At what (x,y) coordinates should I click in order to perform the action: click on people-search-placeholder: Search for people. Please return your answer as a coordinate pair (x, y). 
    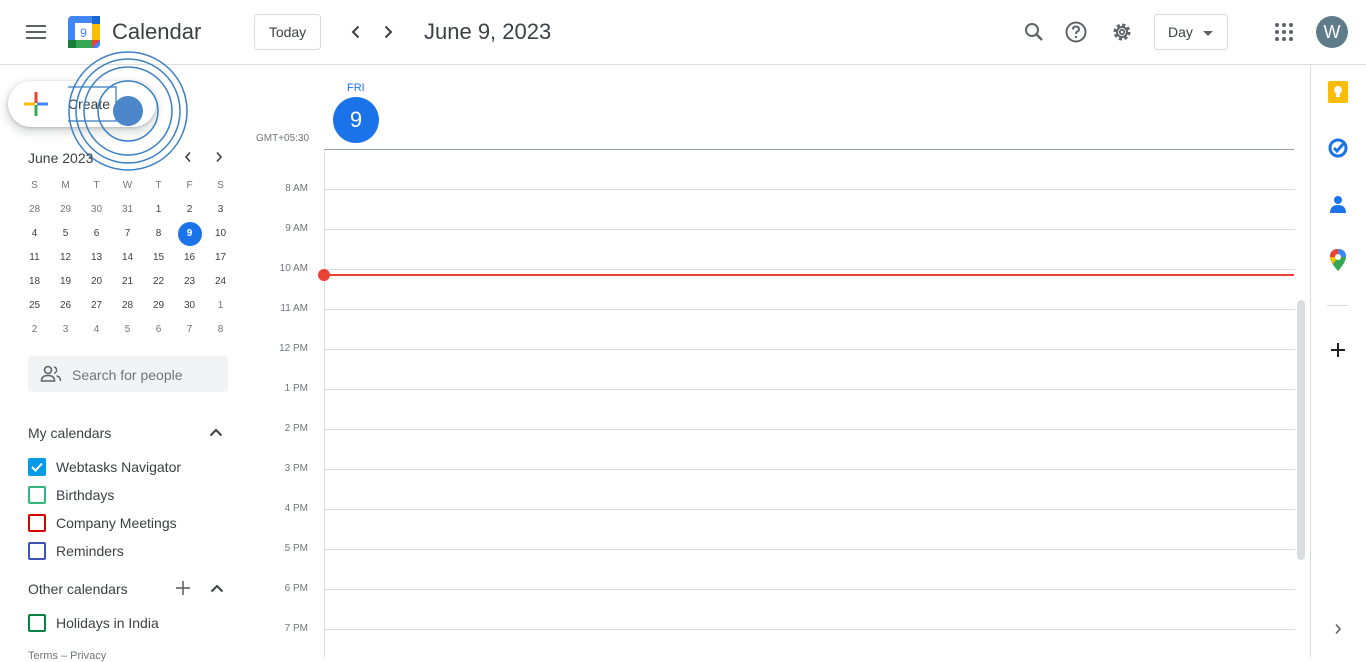
    Looking at the image, I should click on (127, 375).